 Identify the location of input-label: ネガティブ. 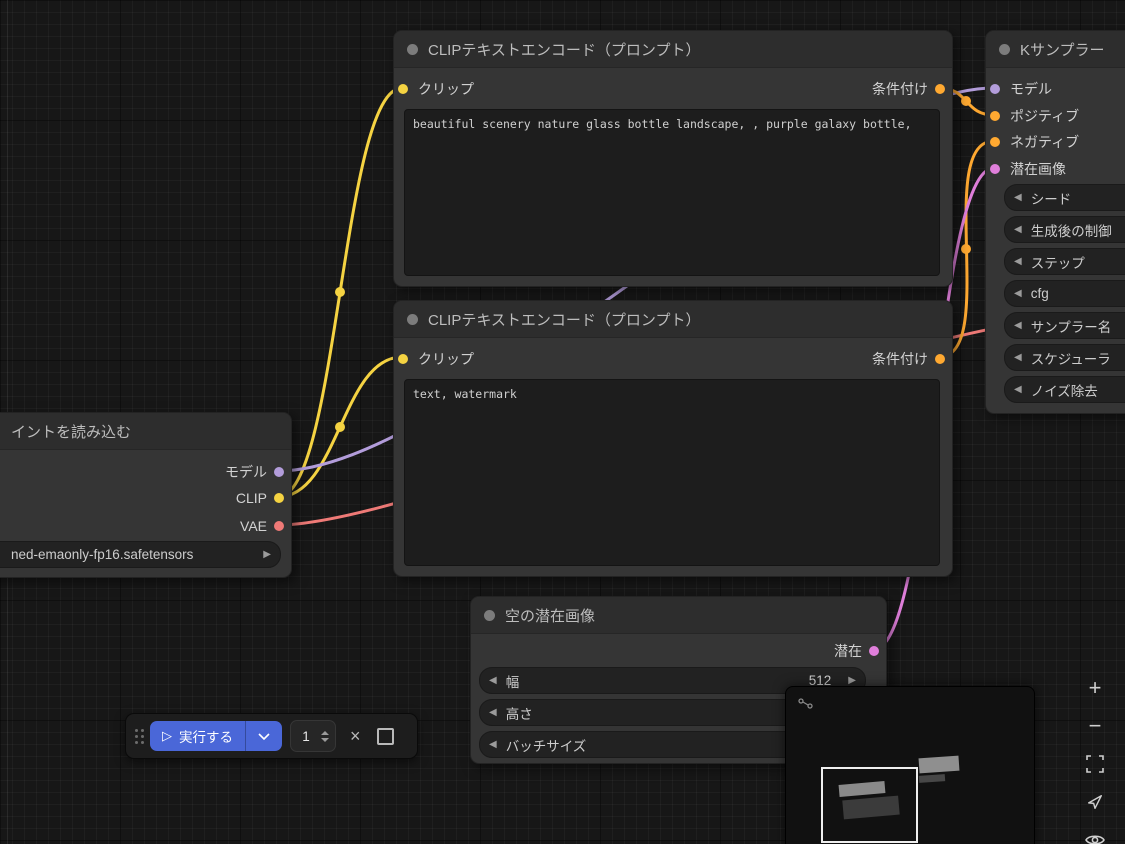
(1045, 142).